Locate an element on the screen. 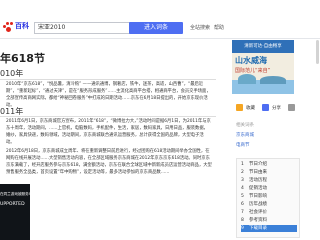 This screenshot has height=240, width=320. help-link: 帮助 is located at coordinates (219, 27).